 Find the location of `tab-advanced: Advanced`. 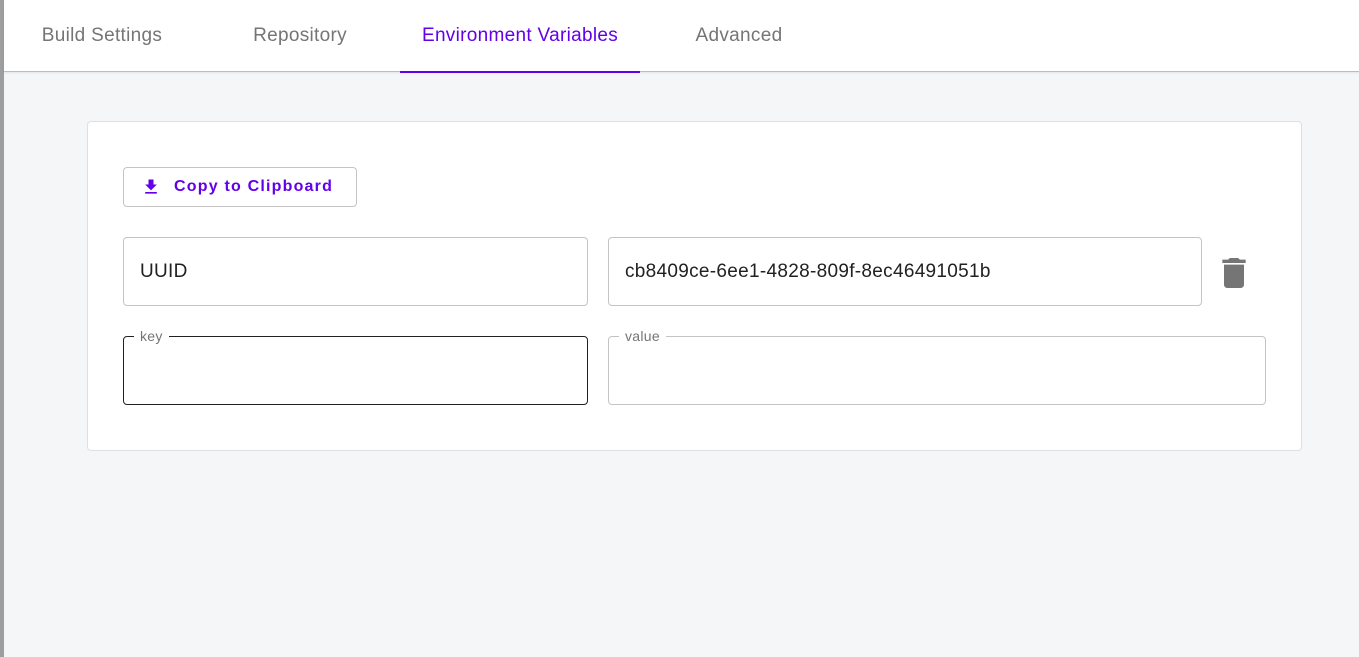

tab-advanced: Advanced is located at coordinates (739, 36).